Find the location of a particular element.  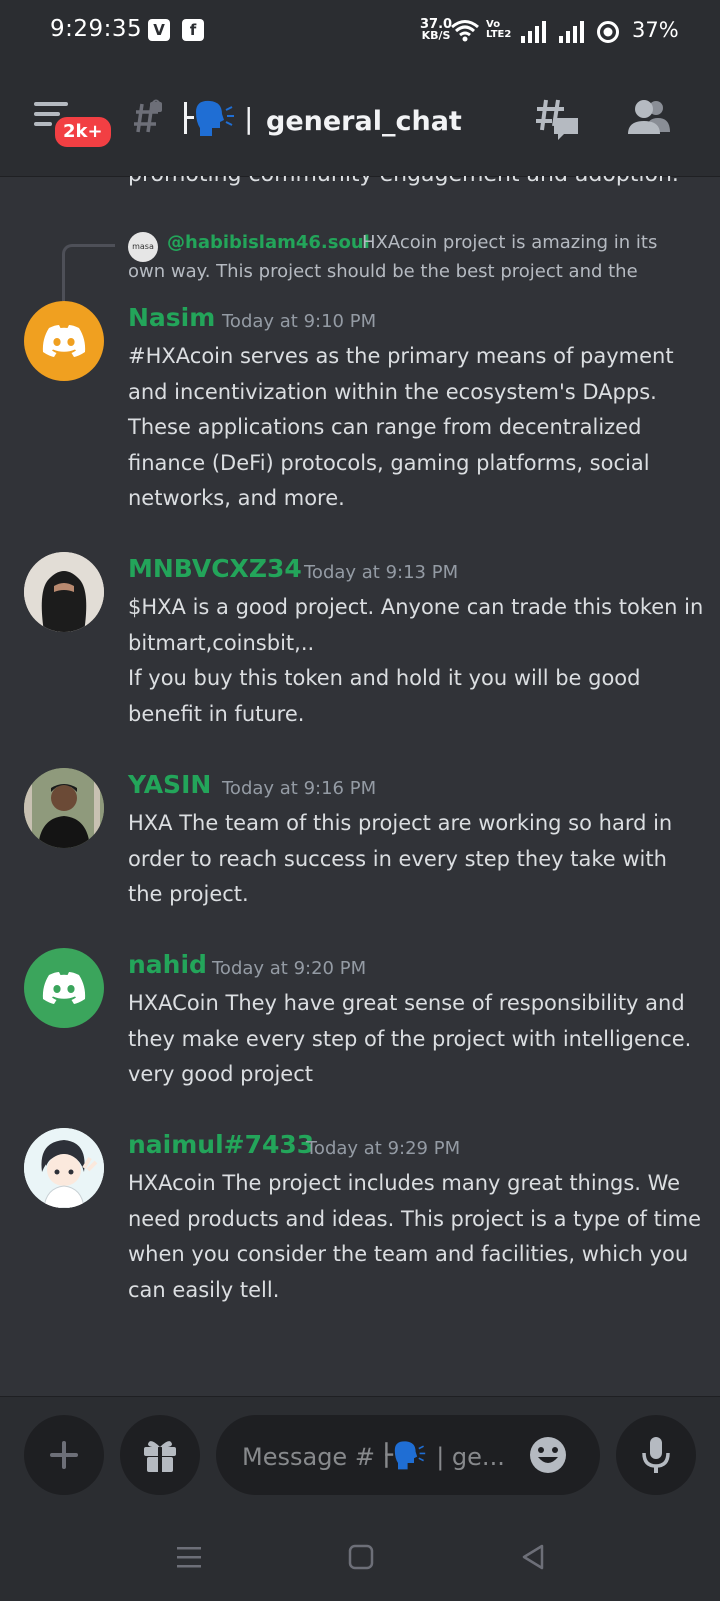

gift-icon is located at coordinates (160, 1456).